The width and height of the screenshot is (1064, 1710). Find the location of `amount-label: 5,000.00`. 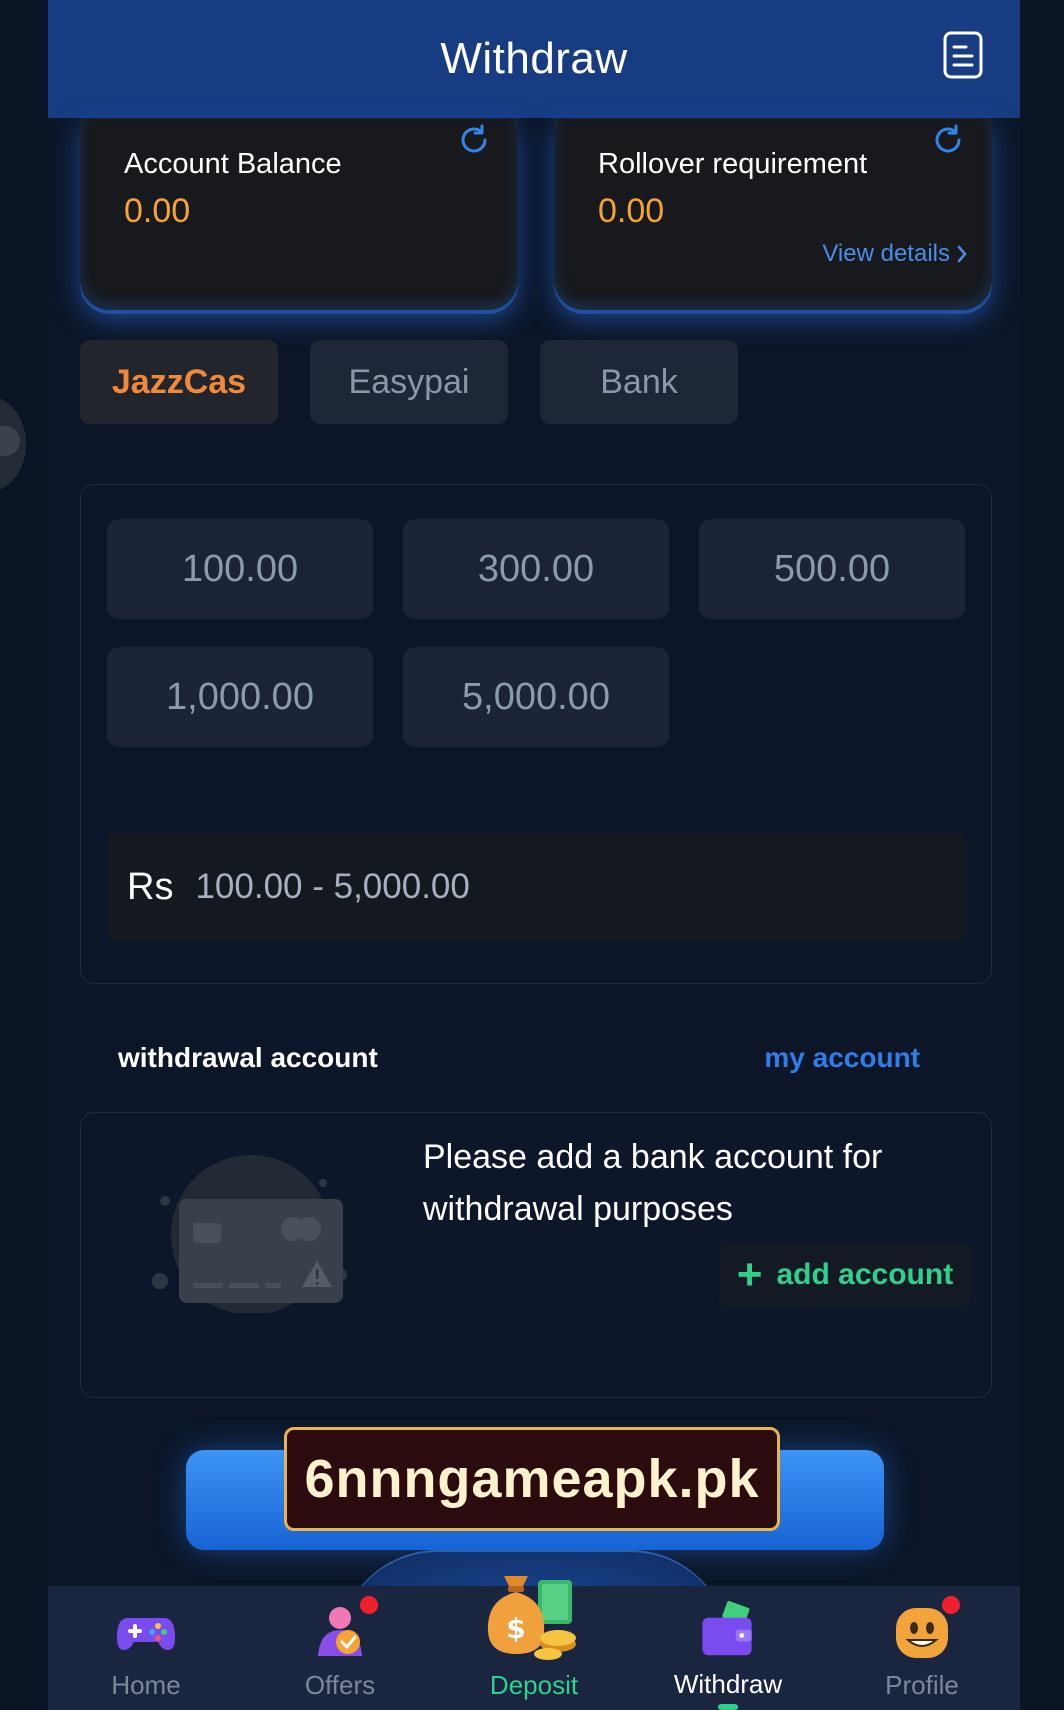

amount-label: 5,000.00 is located at coordinates (536, 696).